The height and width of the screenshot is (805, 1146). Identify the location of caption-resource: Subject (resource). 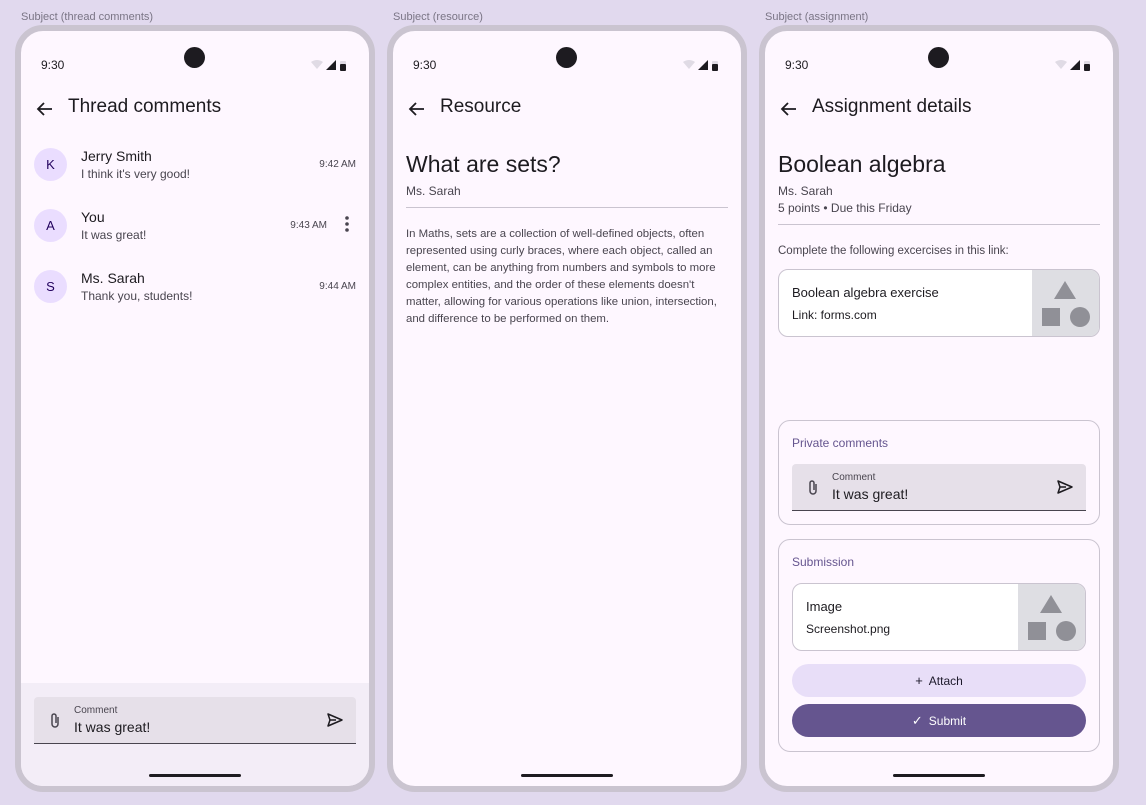
(438, 17).